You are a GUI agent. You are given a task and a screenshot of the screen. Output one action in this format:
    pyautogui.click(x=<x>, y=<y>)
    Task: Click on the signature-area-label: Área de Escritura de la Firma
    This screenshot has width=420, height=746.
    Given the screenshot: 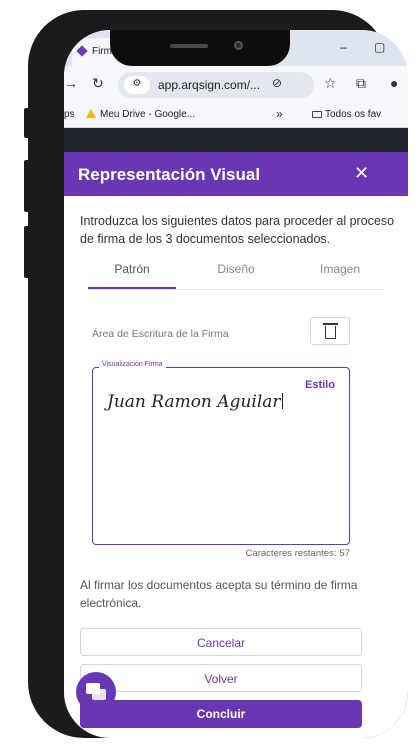 What is the action you would take?
    pyautogui.click(x=160, y=334)
    